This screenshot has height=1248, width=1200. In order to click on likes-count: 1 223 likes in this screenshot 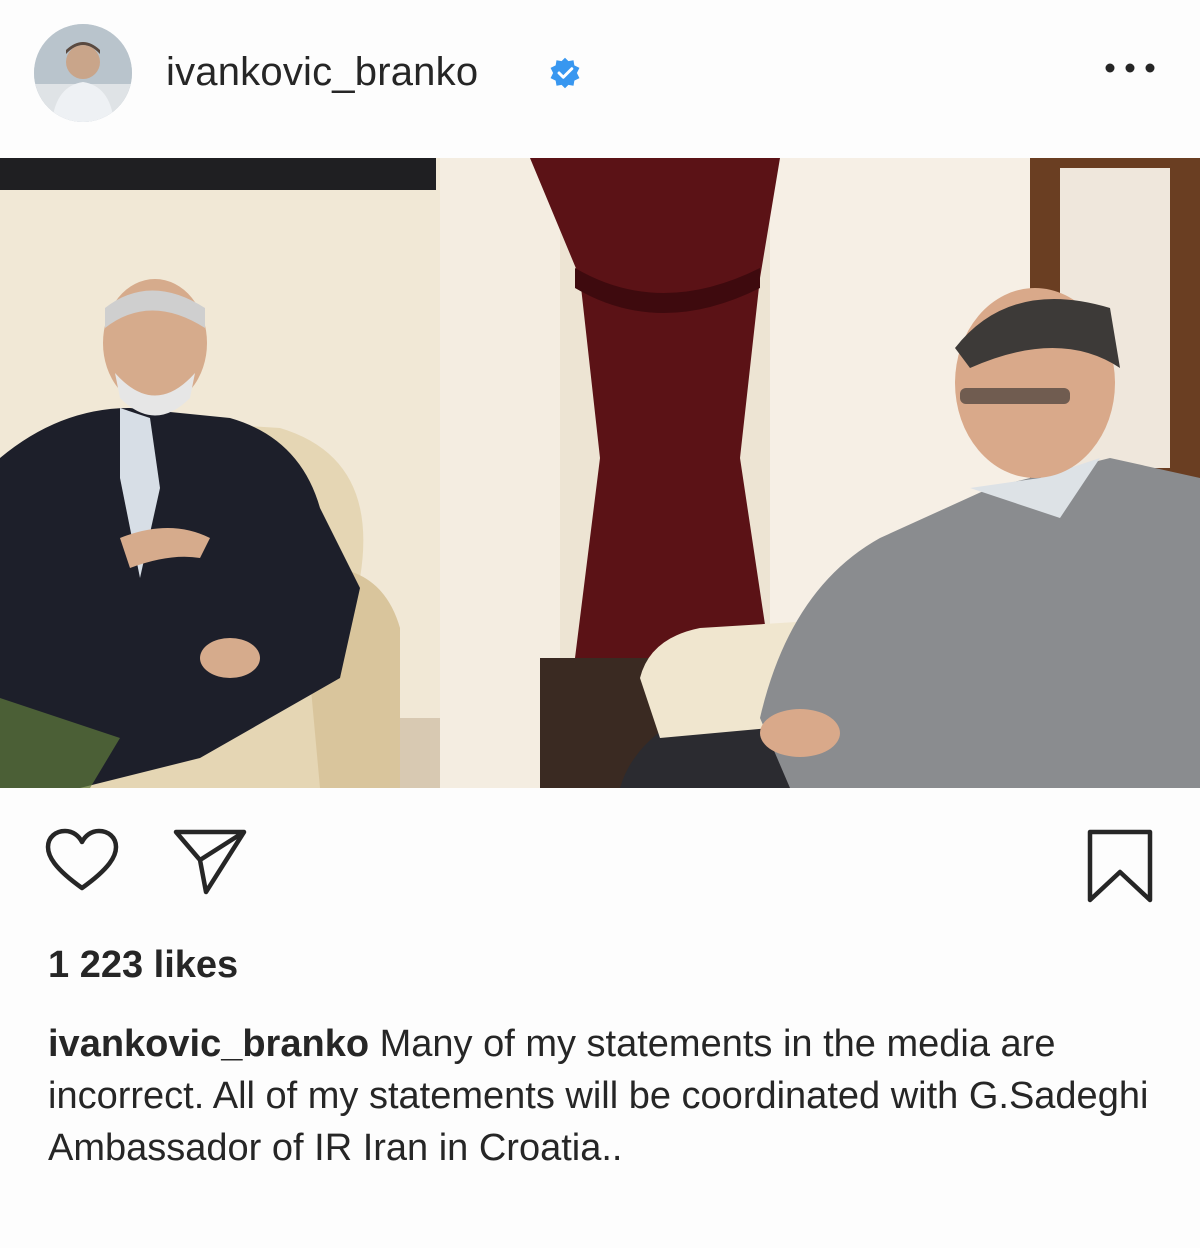, I will do `click(143, 965)`.